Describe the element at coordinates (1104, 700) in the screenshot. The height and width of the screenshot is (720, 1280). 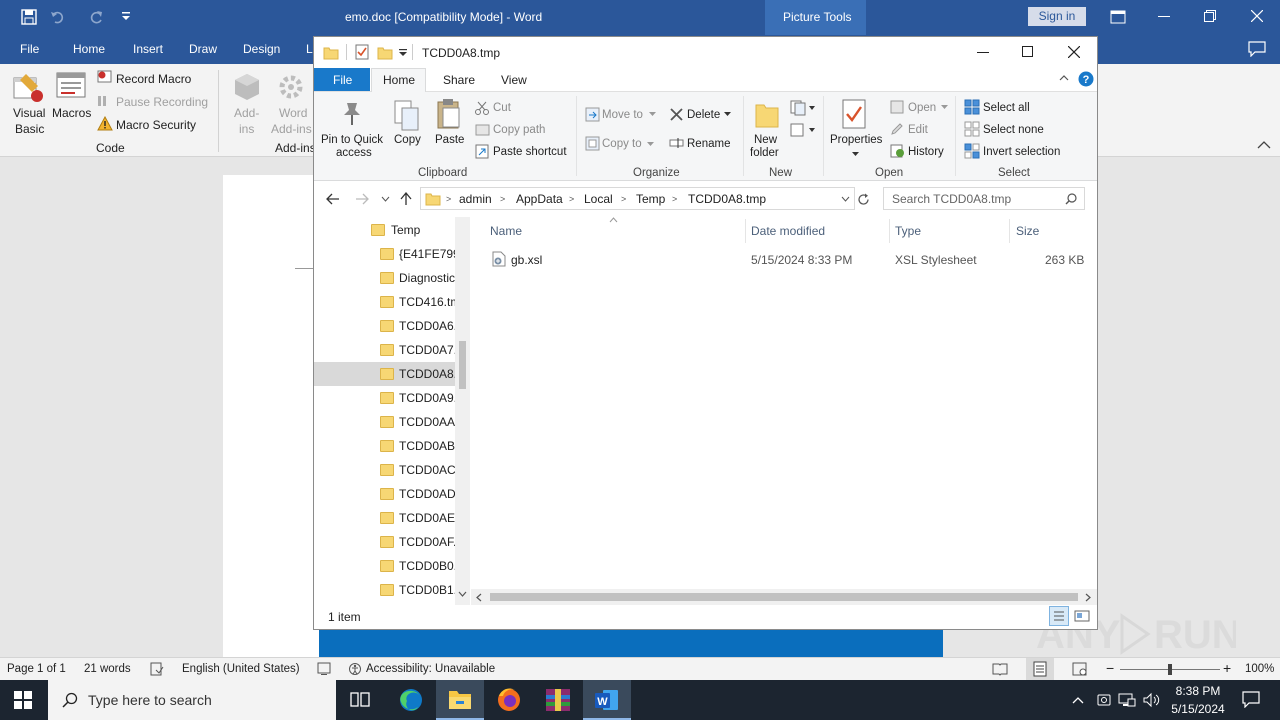
I see `security-tray-icon` at that location.